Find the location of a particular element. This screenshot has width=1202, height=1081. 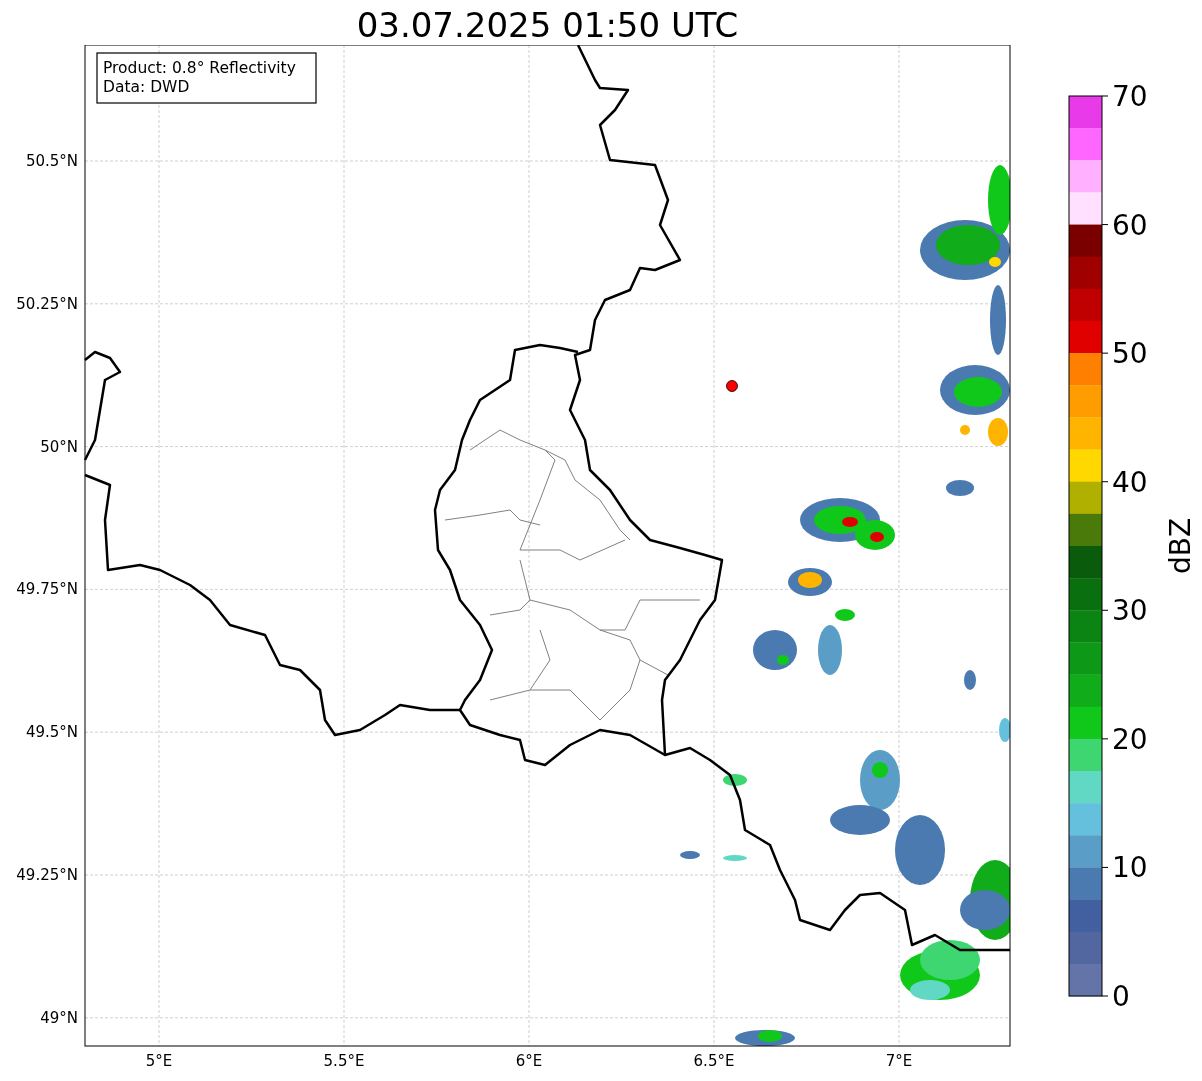

colorbar-tick-label: 30 is located at coordinates (1130, 611).